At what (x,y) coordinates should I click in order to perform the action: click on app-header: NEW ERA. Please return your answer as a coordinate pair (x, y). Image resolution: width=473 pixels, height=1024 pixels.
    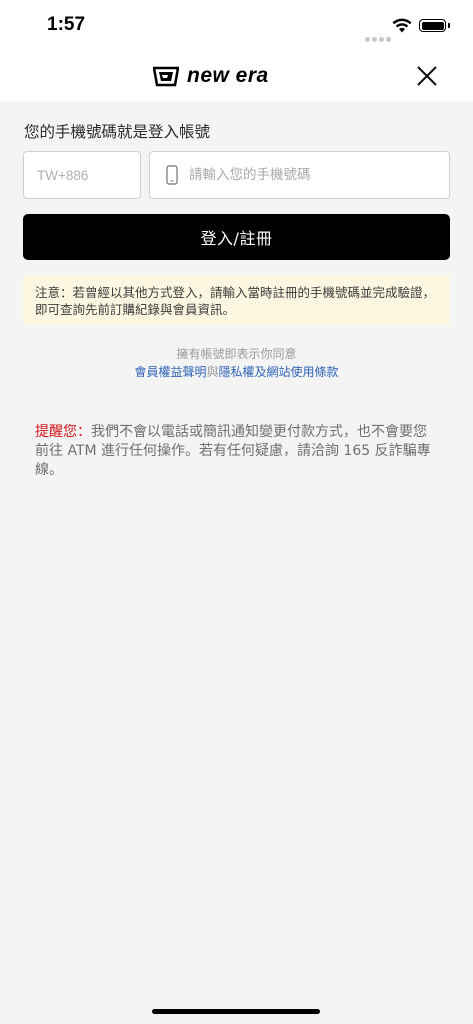
    Looking at the image, I should click on (236, 77).